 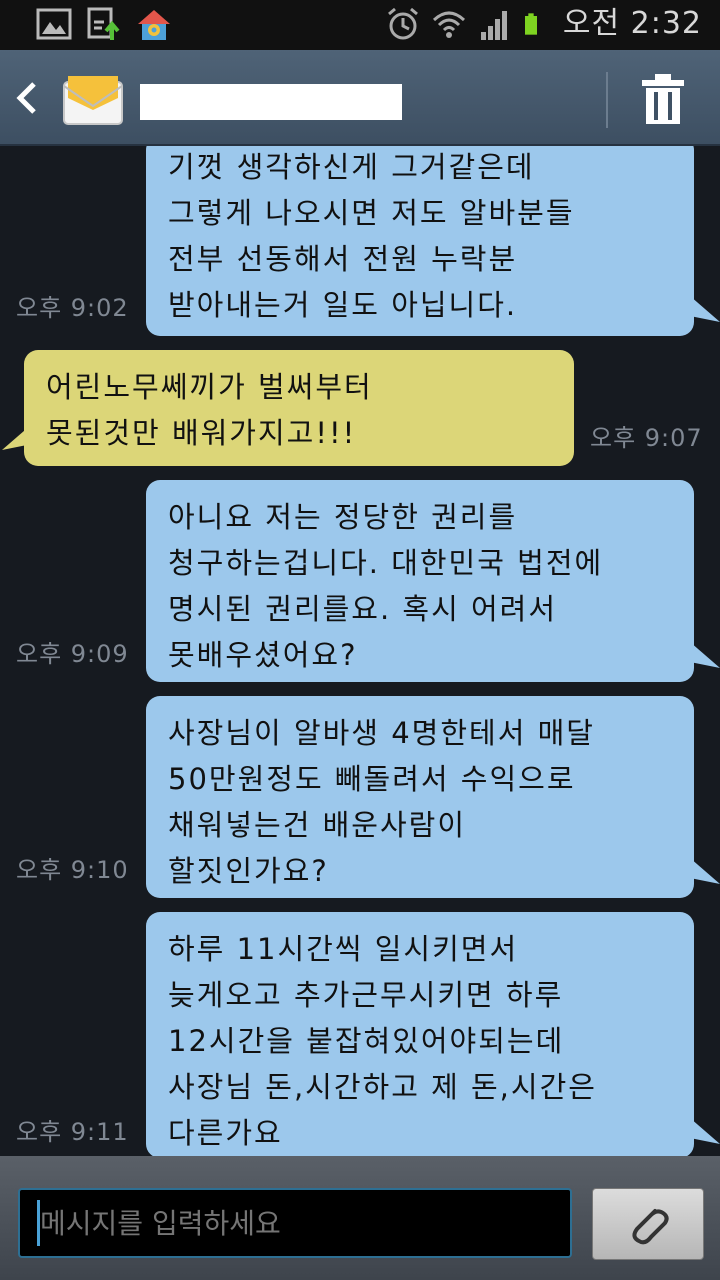 I want to click on message-text: 아니요 저는 정당한 권리를, so click(x=343, y=517).